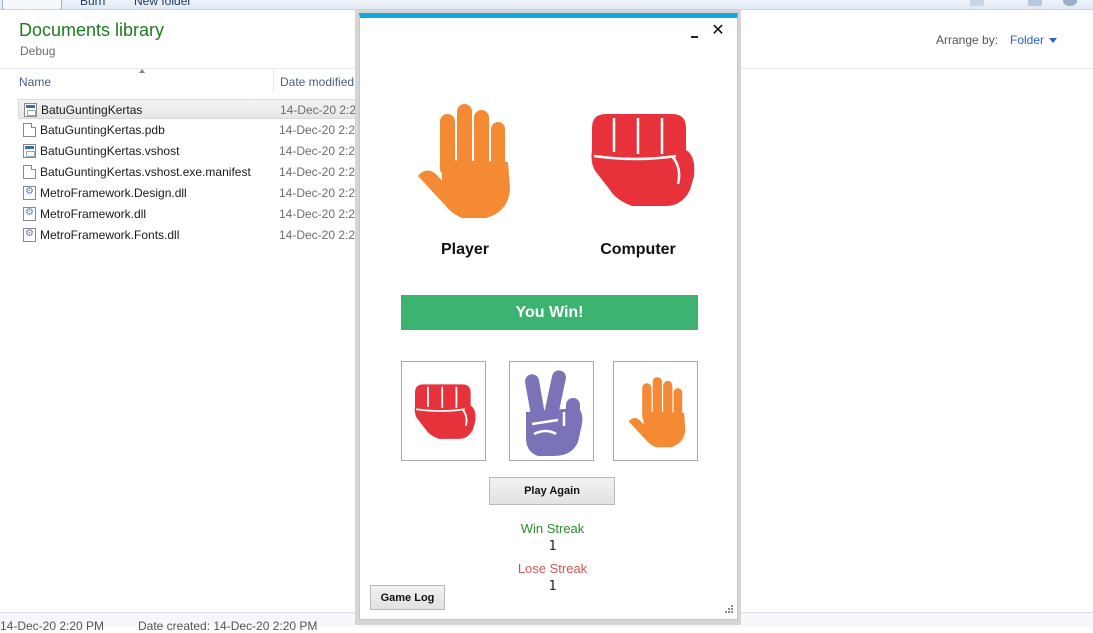  I want to click on scissors-hand-icon, so click(554, 413).